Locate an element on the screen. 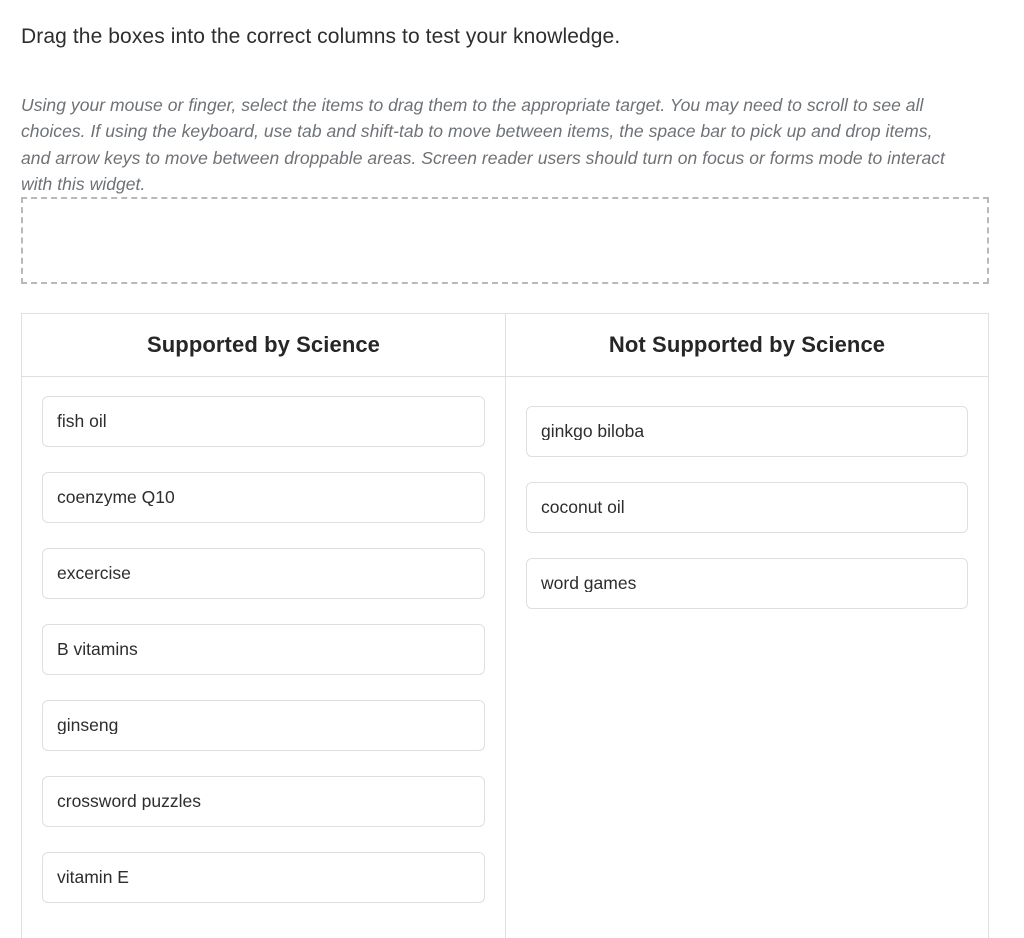 The width and height of the screenshot is (1024, 938). column-header-supported: Supported by Science is located at coordinates (263, 345).